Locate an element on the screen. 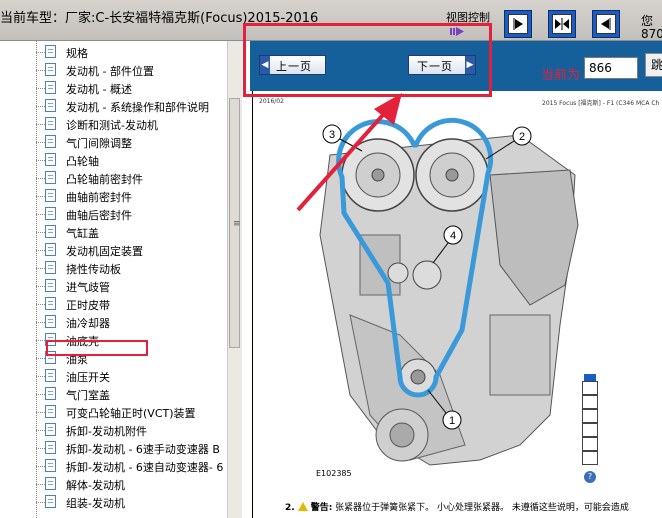 Image resolution: width=662 pixels, height=518 pixels. svg-text: 2 is located at coordinates (522, 137).